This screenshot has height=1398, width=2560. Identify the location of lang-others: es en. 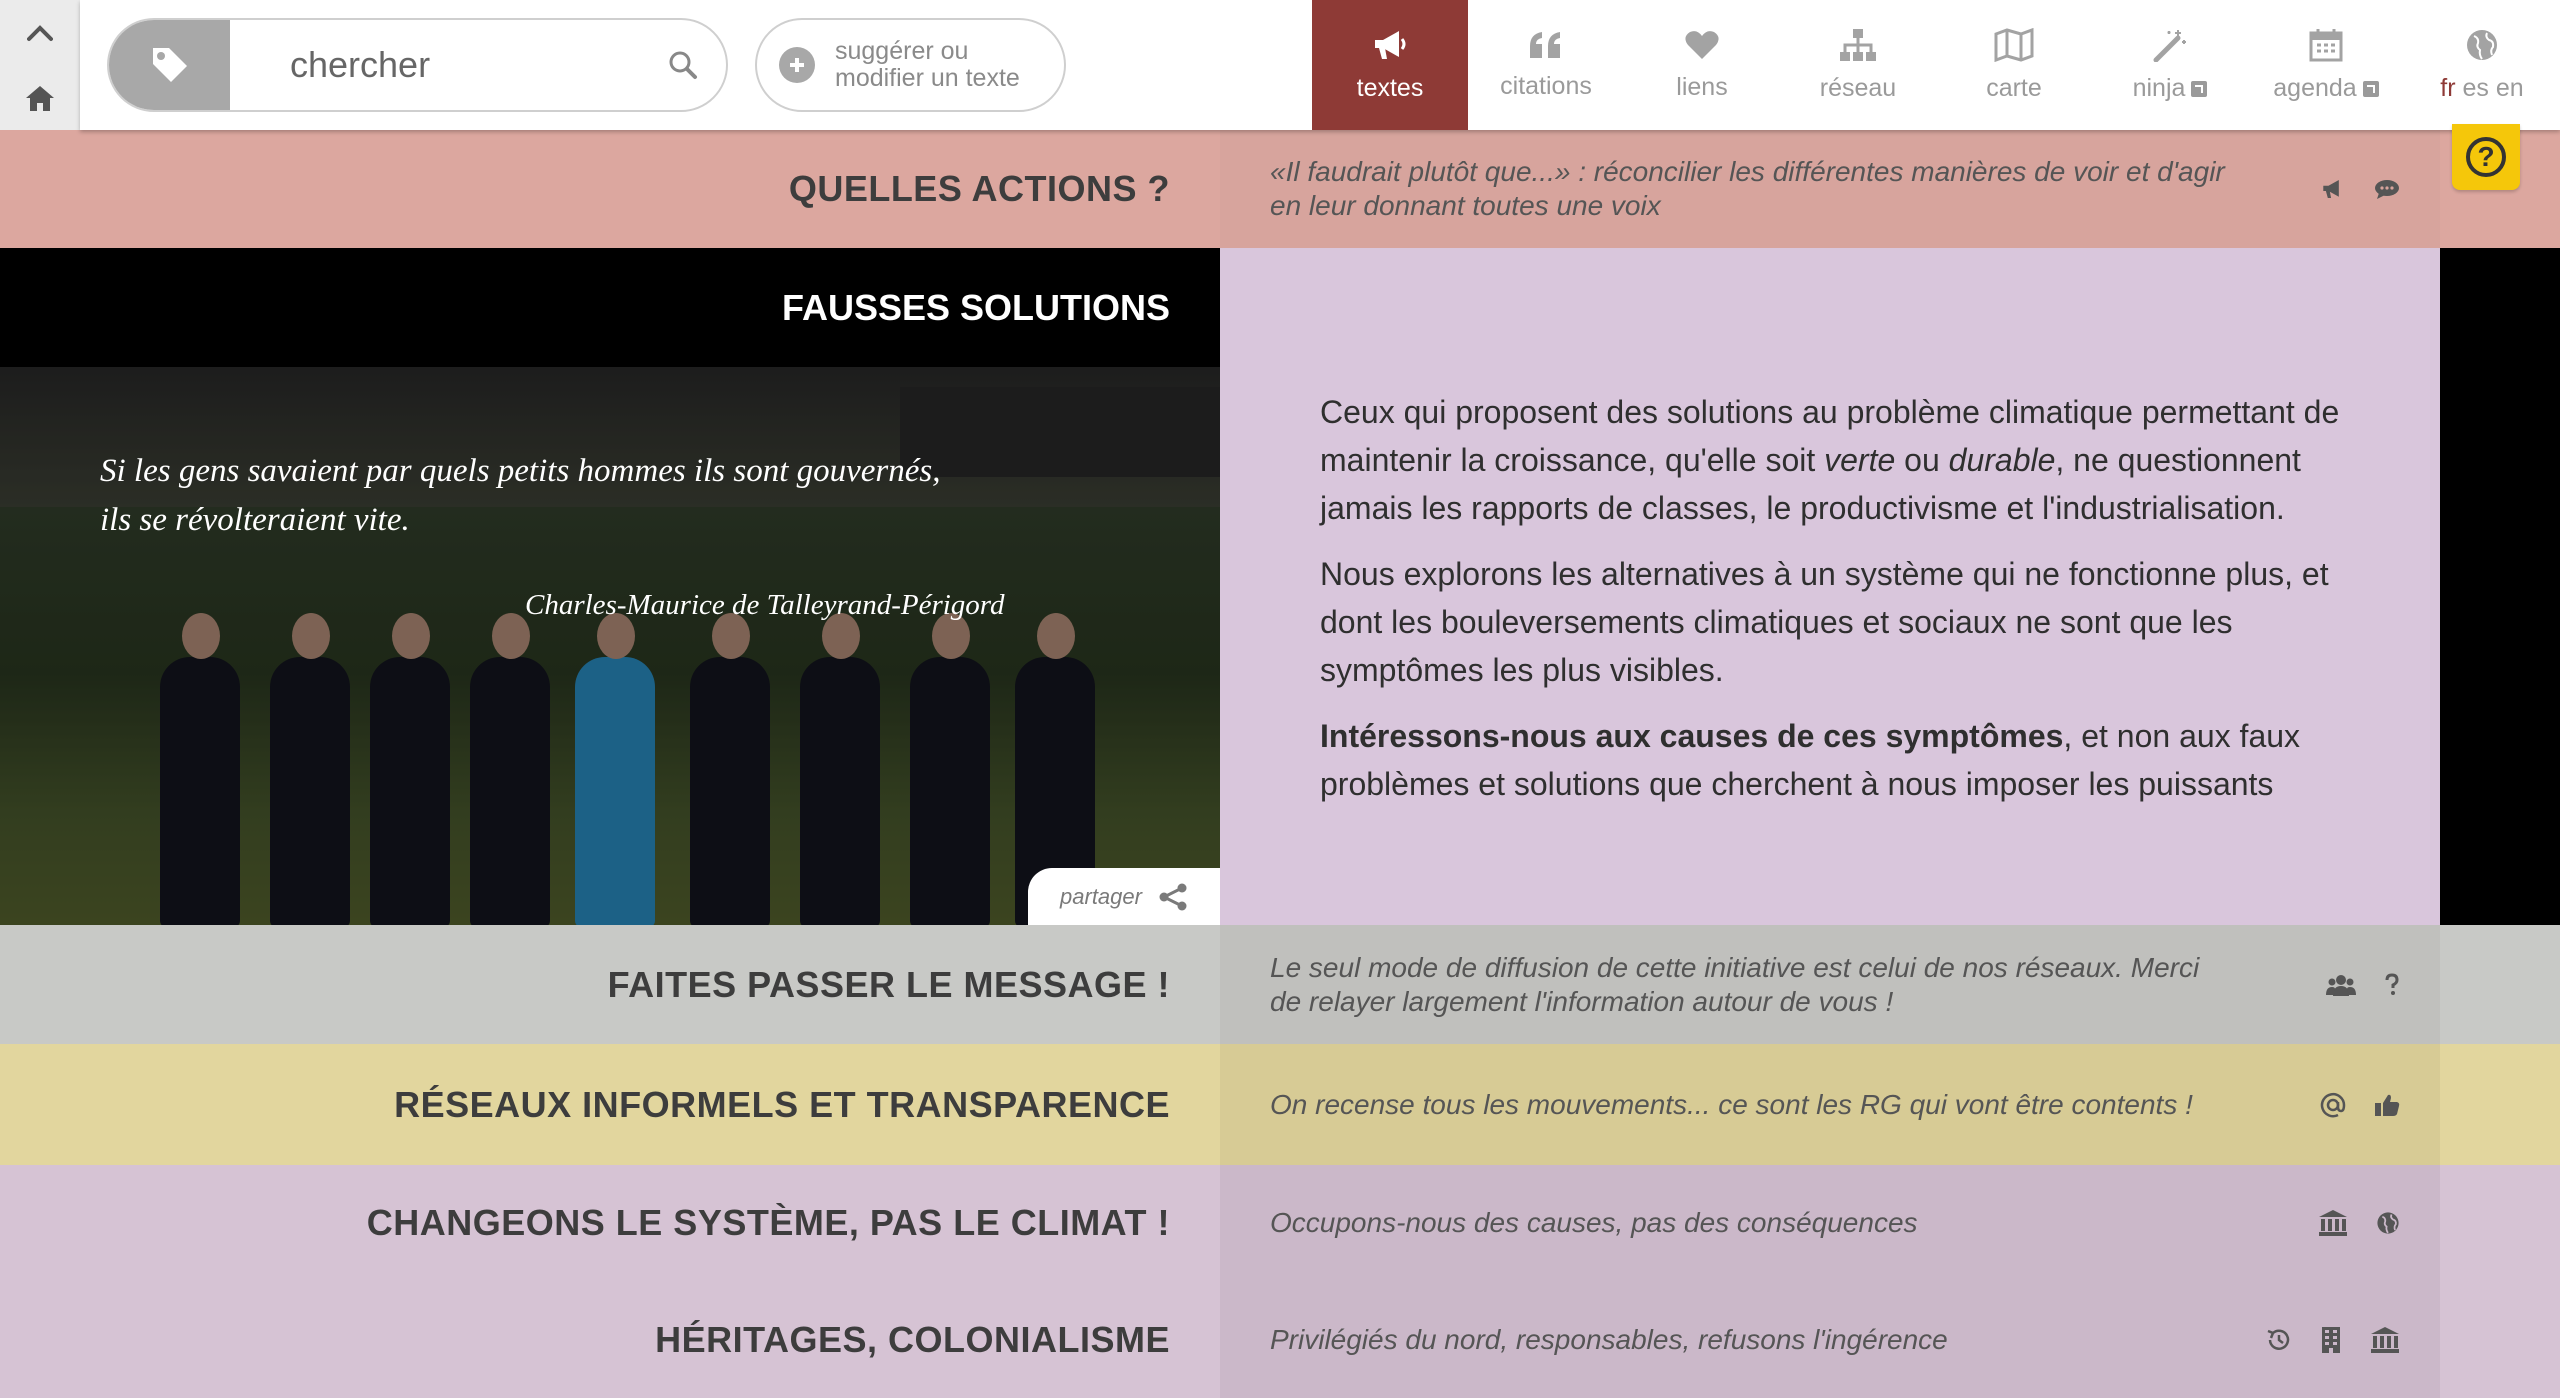
(2493, 88).